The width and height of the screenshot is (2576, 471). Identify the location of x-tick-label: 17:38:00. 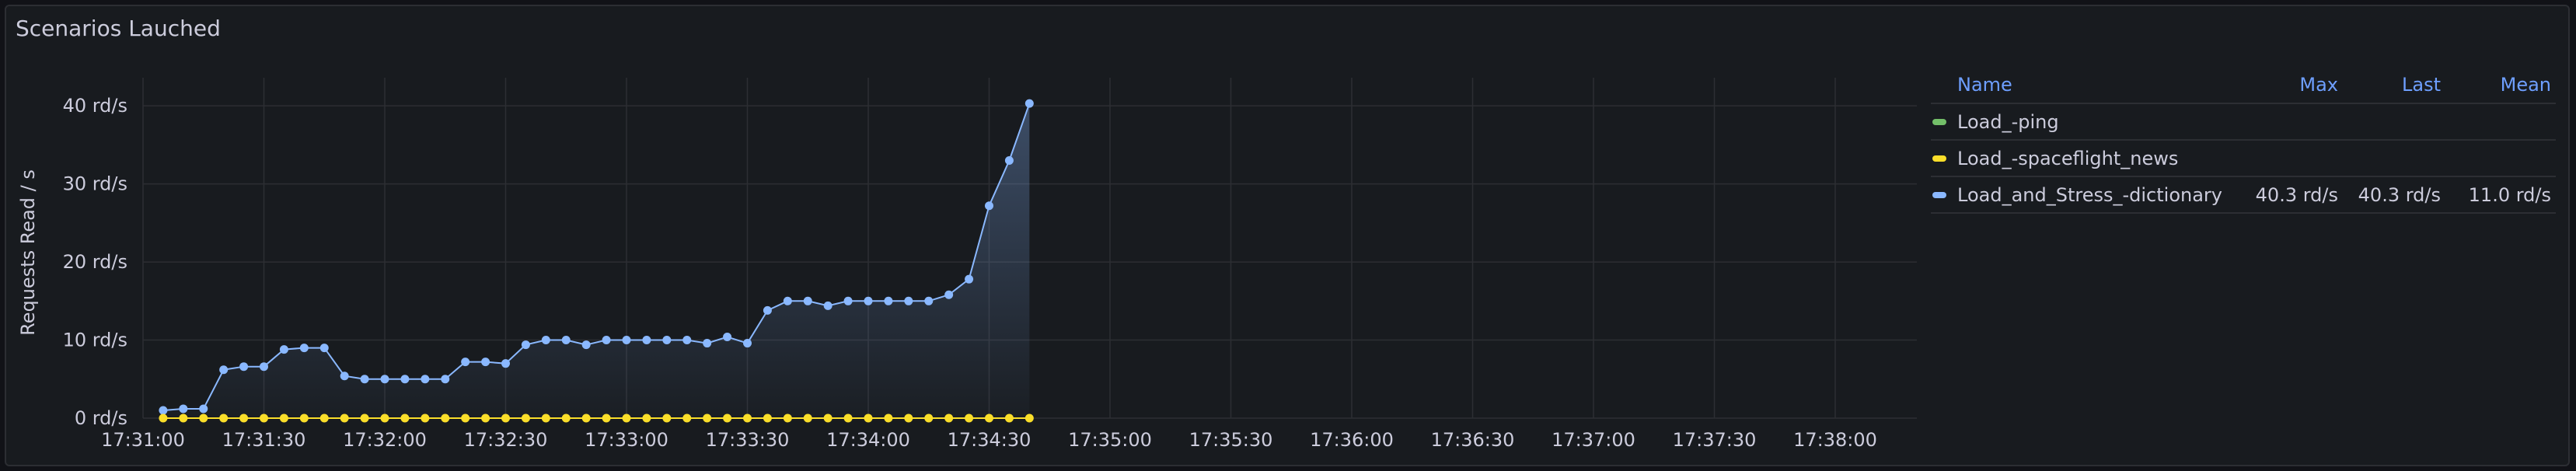
(1835, 440).